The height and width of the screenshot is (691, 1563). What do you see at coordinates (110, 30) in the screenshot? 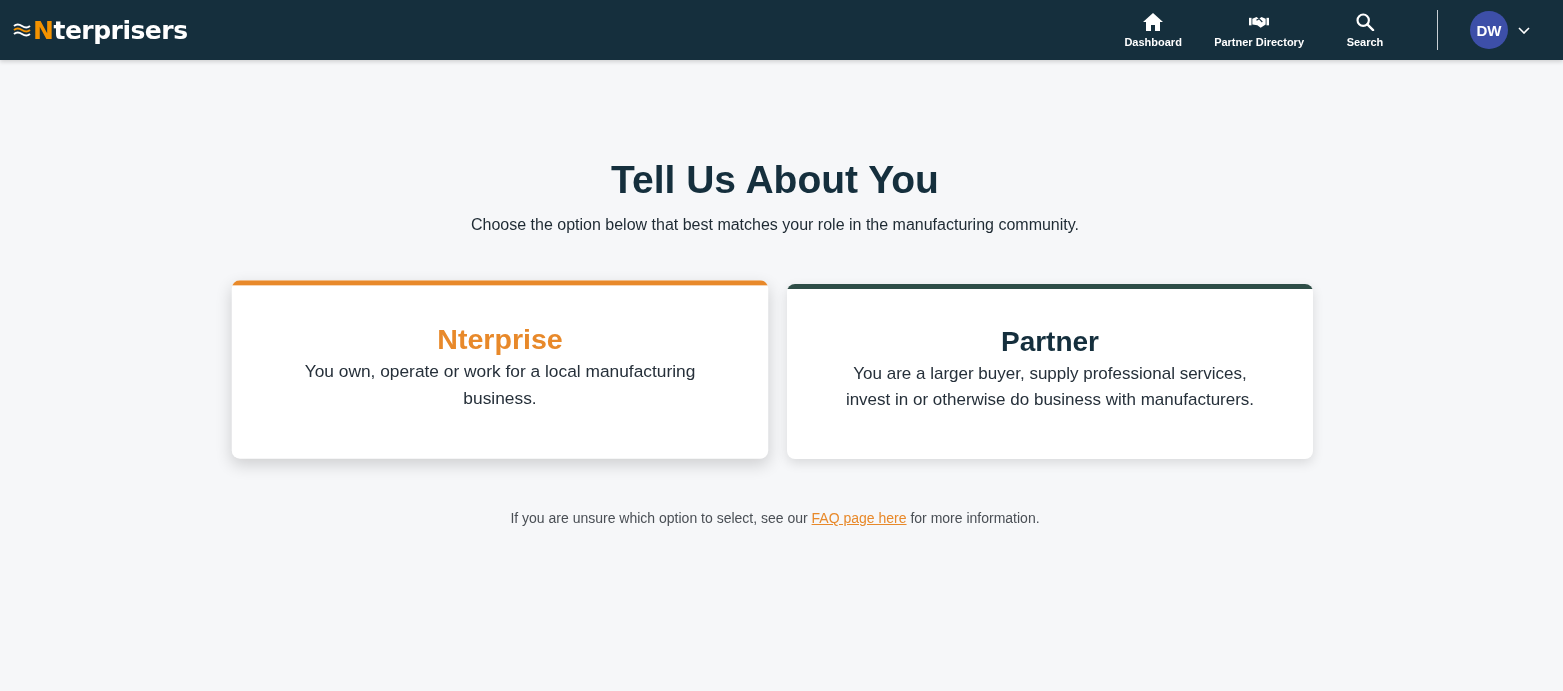
I see `brand-logo-text: Nterprisers` at bounding box center [110, 30].